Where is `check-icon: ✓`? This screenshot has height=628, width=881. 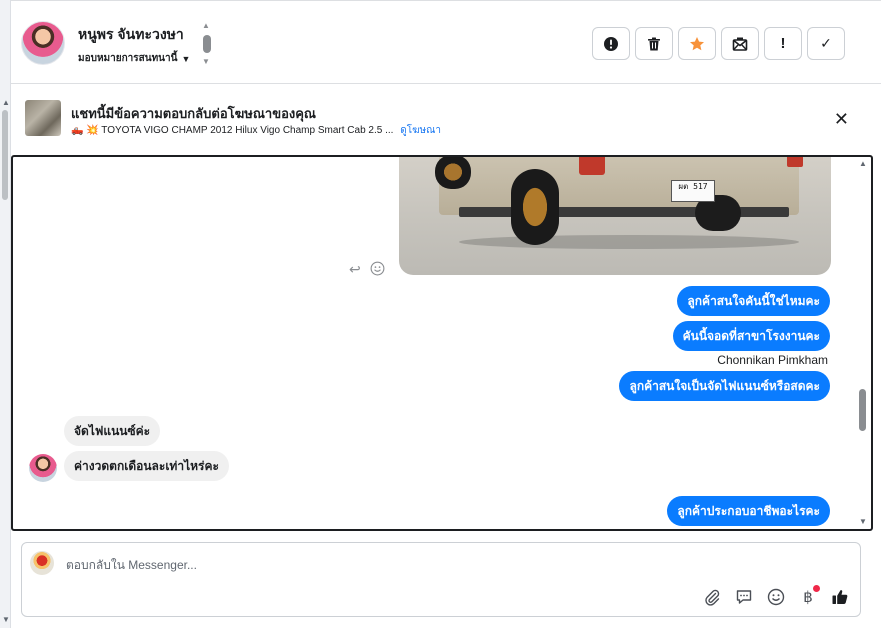 check-icon: ✓ is located at coordinates (826, 43).